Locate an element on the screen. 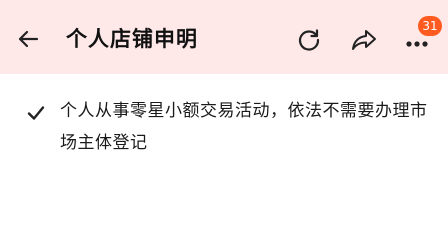 This screenshot has width=448, height=240. refresh-button is located at coordinates (309, 40).